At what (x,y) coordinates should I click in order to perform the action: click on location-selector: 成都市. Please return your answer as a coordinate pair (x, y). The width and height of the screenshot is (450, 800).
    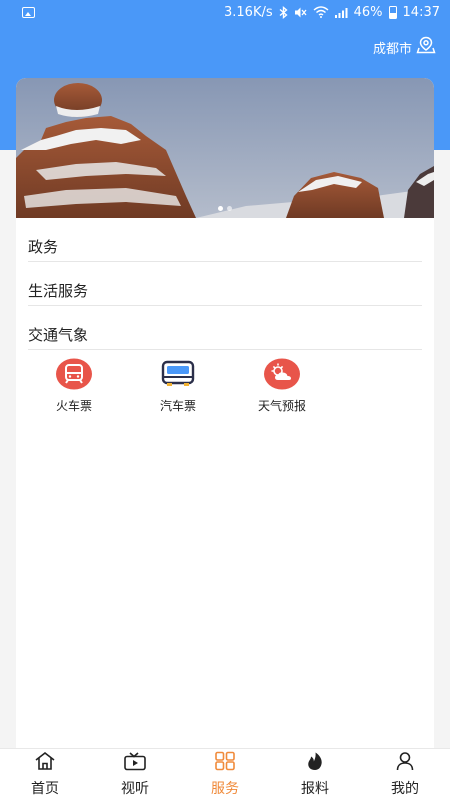
    Looking at the image, I should click on (404, 47).